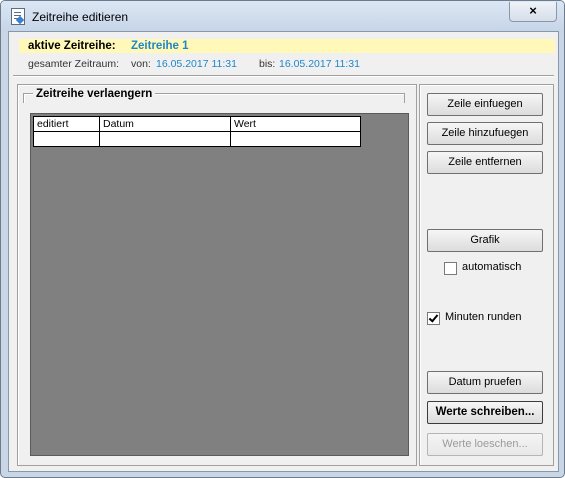  I want to click on active-series-label: aktive Zeitreihe:, so click(72, 46).